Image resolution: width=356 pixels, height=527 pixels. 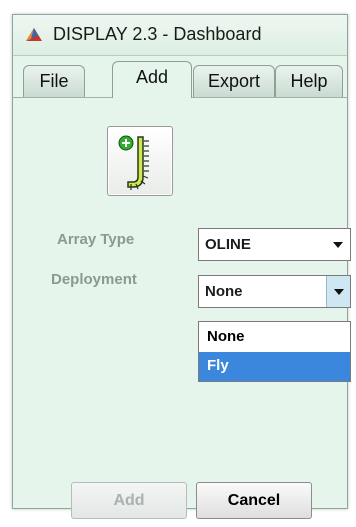 What do you see at coordinates (274, 337) in the screenshot?
I see `dropdown-option-none: None` at bounding box center [274, 337].